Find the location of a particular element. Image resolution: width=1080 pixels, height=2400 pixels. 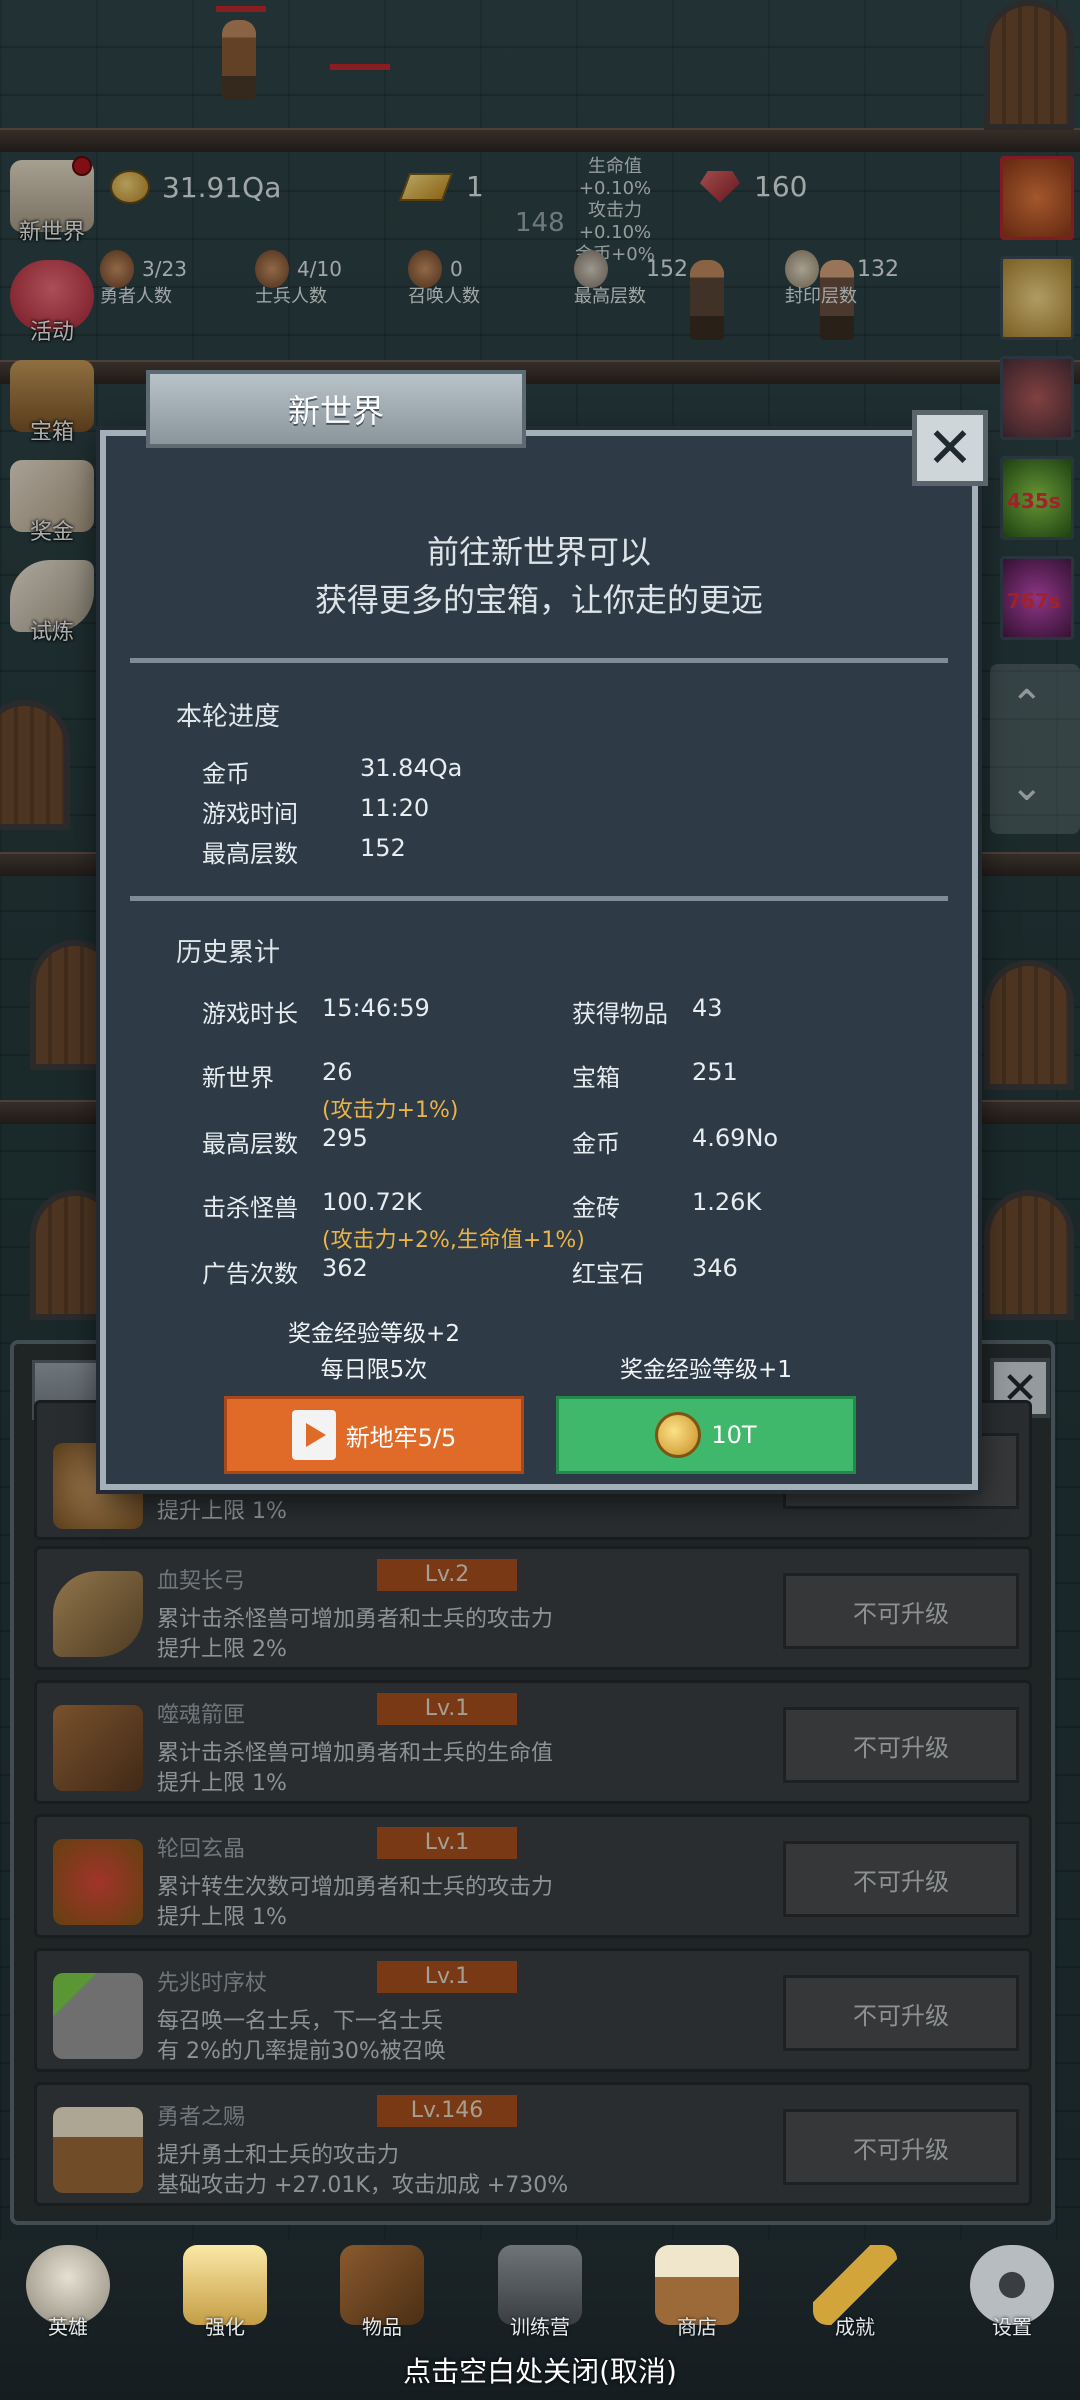

coin-icon is located at coordinates (678, 1435).